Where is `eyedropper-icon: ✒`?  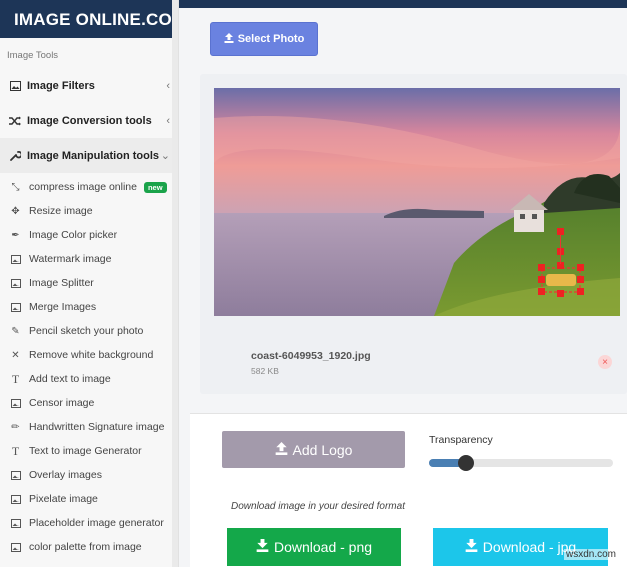 eyedropper-icon: ✒ is located at coordinates (15, 235).